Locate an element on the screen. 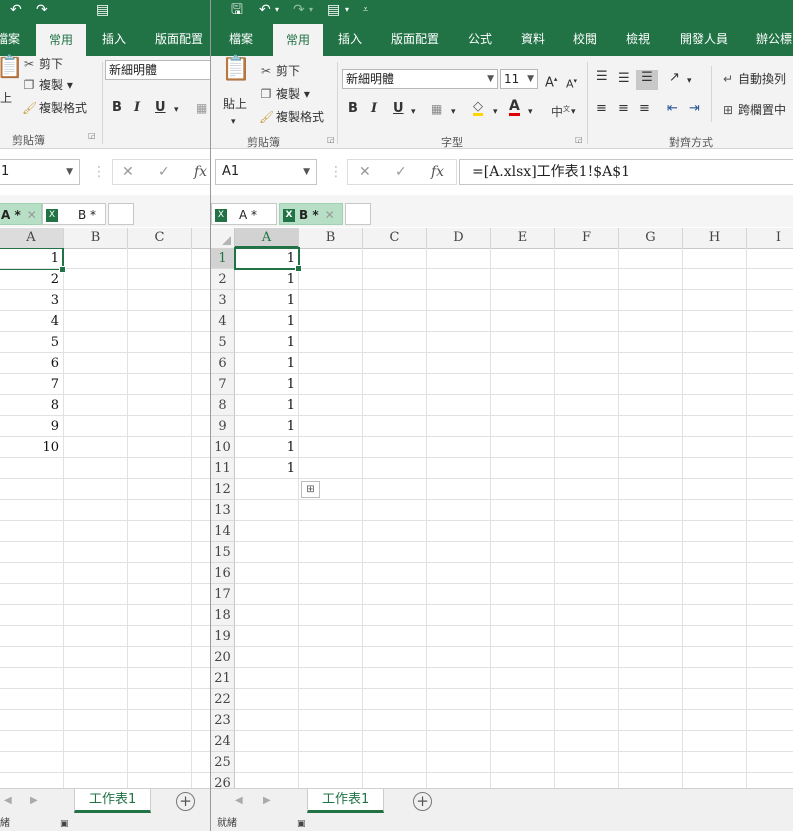  row-header-2: 2 is located at coordinates (223, 279).